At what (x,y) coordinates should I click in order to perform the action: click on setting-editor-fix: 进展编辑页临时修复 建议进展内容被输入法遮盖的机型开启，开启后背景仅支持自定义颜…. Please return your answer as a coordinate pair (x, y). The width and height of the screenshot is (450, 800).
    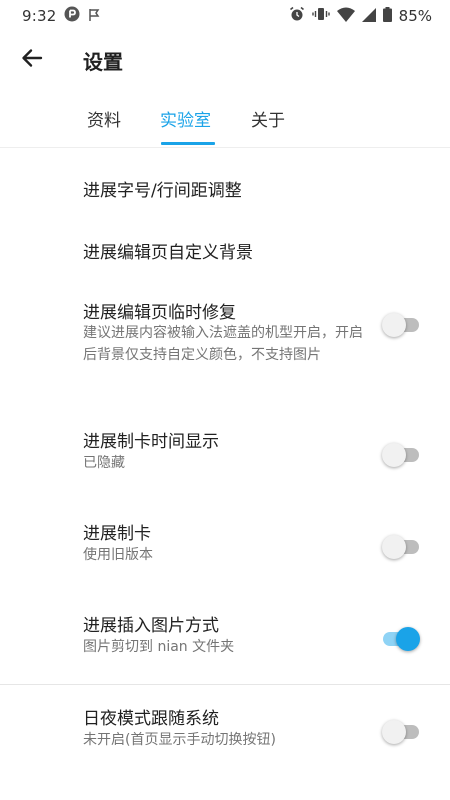
    Looking at the image, I should click on (225, 344).